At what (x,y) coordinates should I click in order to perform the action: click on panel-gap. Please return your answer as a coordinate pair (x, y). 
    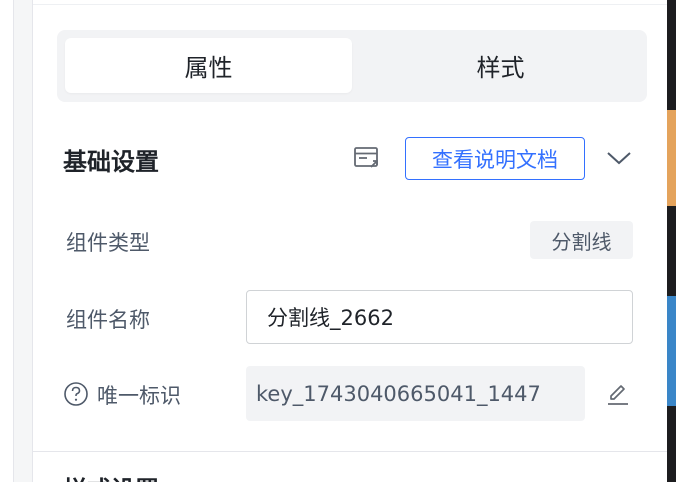
    Looking at the image, I should click on (23, 241).